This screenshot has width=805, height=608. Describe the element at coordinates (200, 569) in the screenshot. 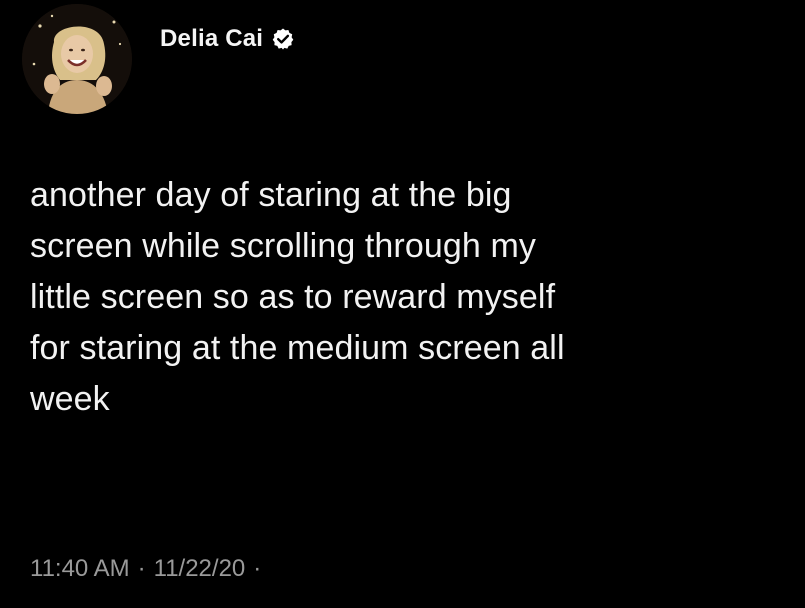

I see `tweet-date: 11/22/20` at that location.